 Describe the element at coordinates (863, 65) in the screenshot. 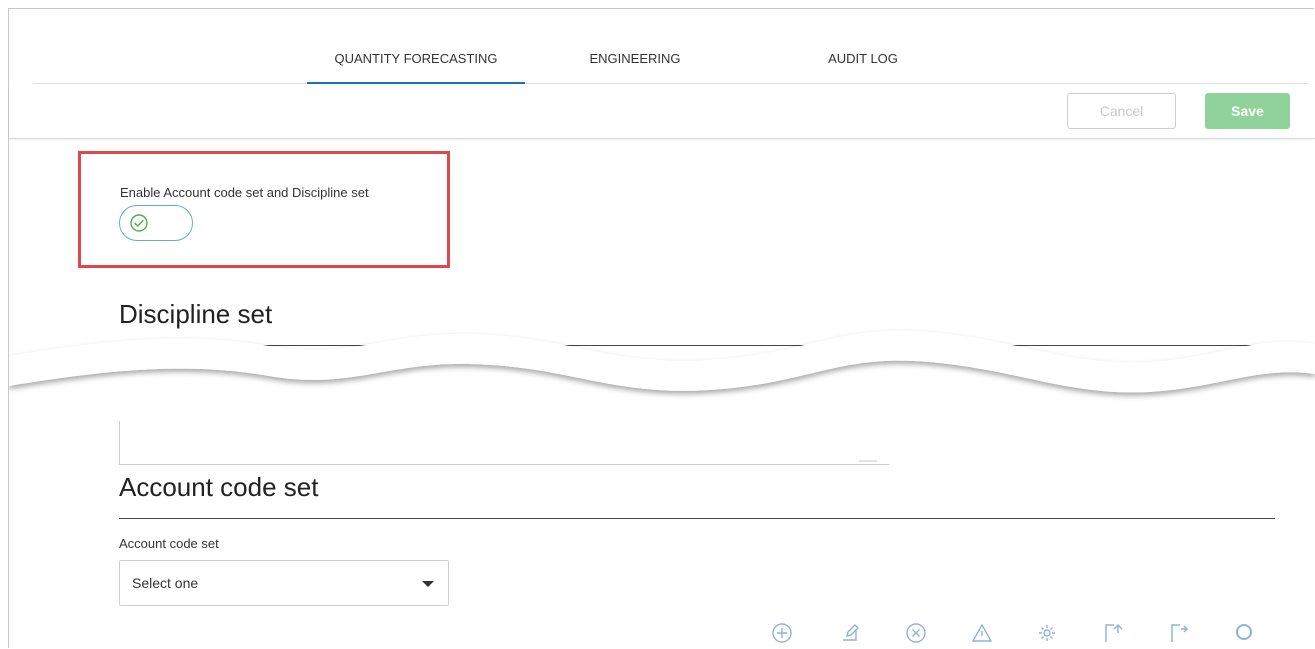

I see `tab-audit-log: AUDIT LOG` at that location.